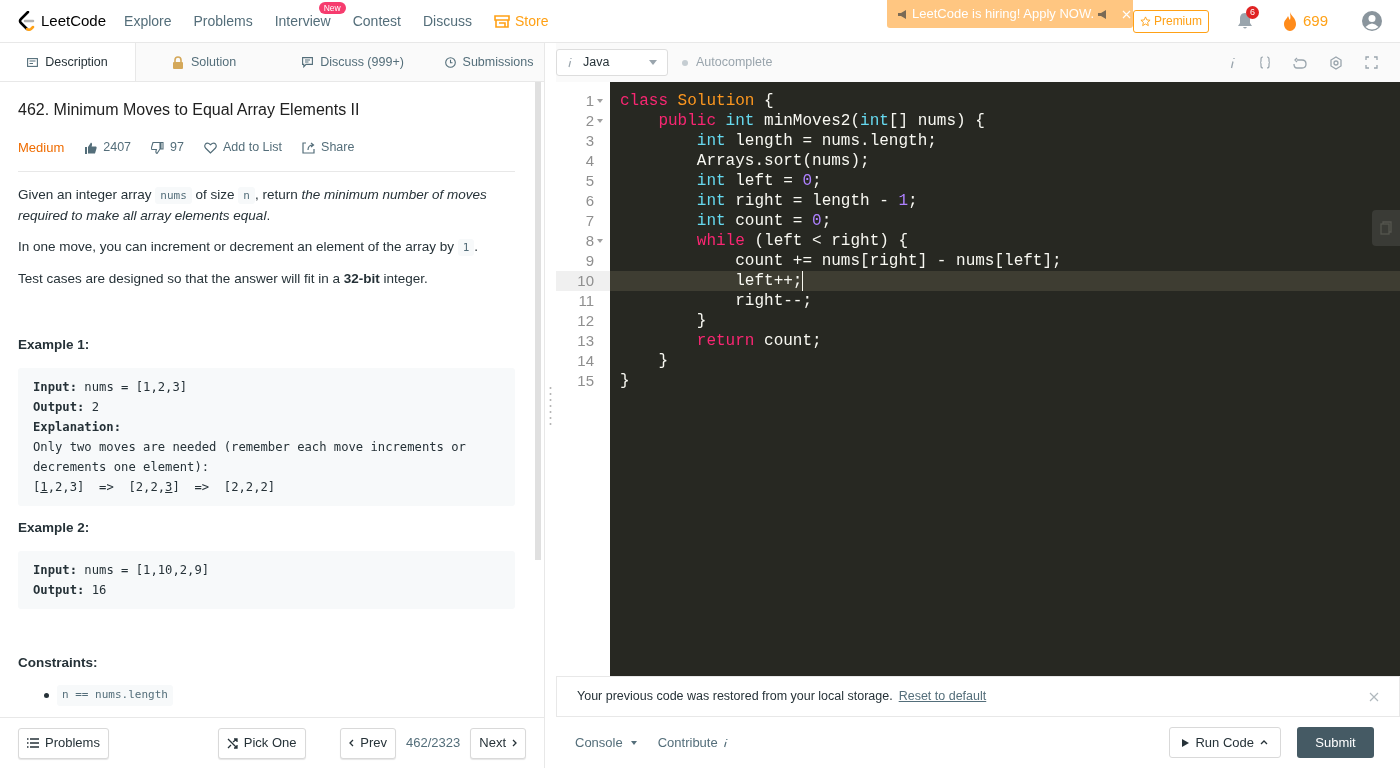  I want to click on constraints-heading: Constraints:, so click(58, 663).